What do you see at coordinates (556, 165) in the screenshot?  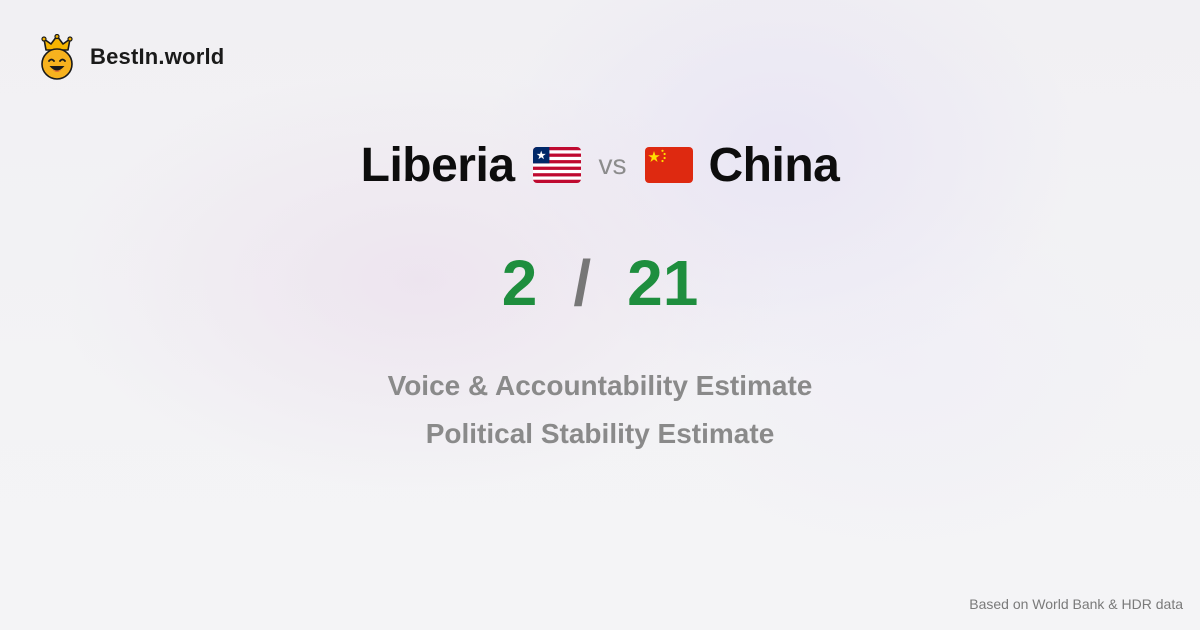 I see `liberia-flag-icon` at bounding box center [556, 165].